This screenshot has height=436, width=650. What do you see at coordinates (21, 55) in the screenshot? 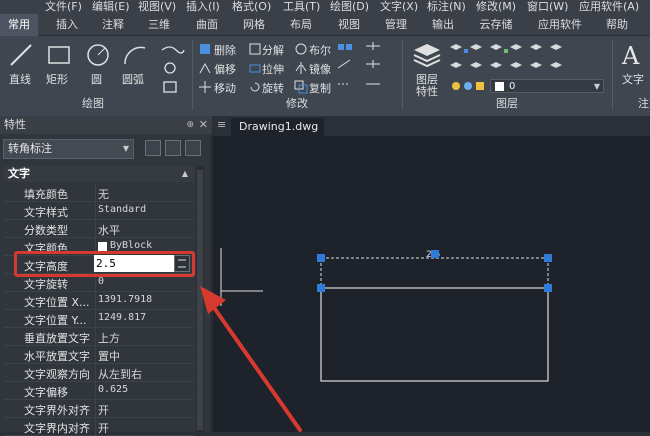
I see `line-icon` at bounding box center [21, 55].